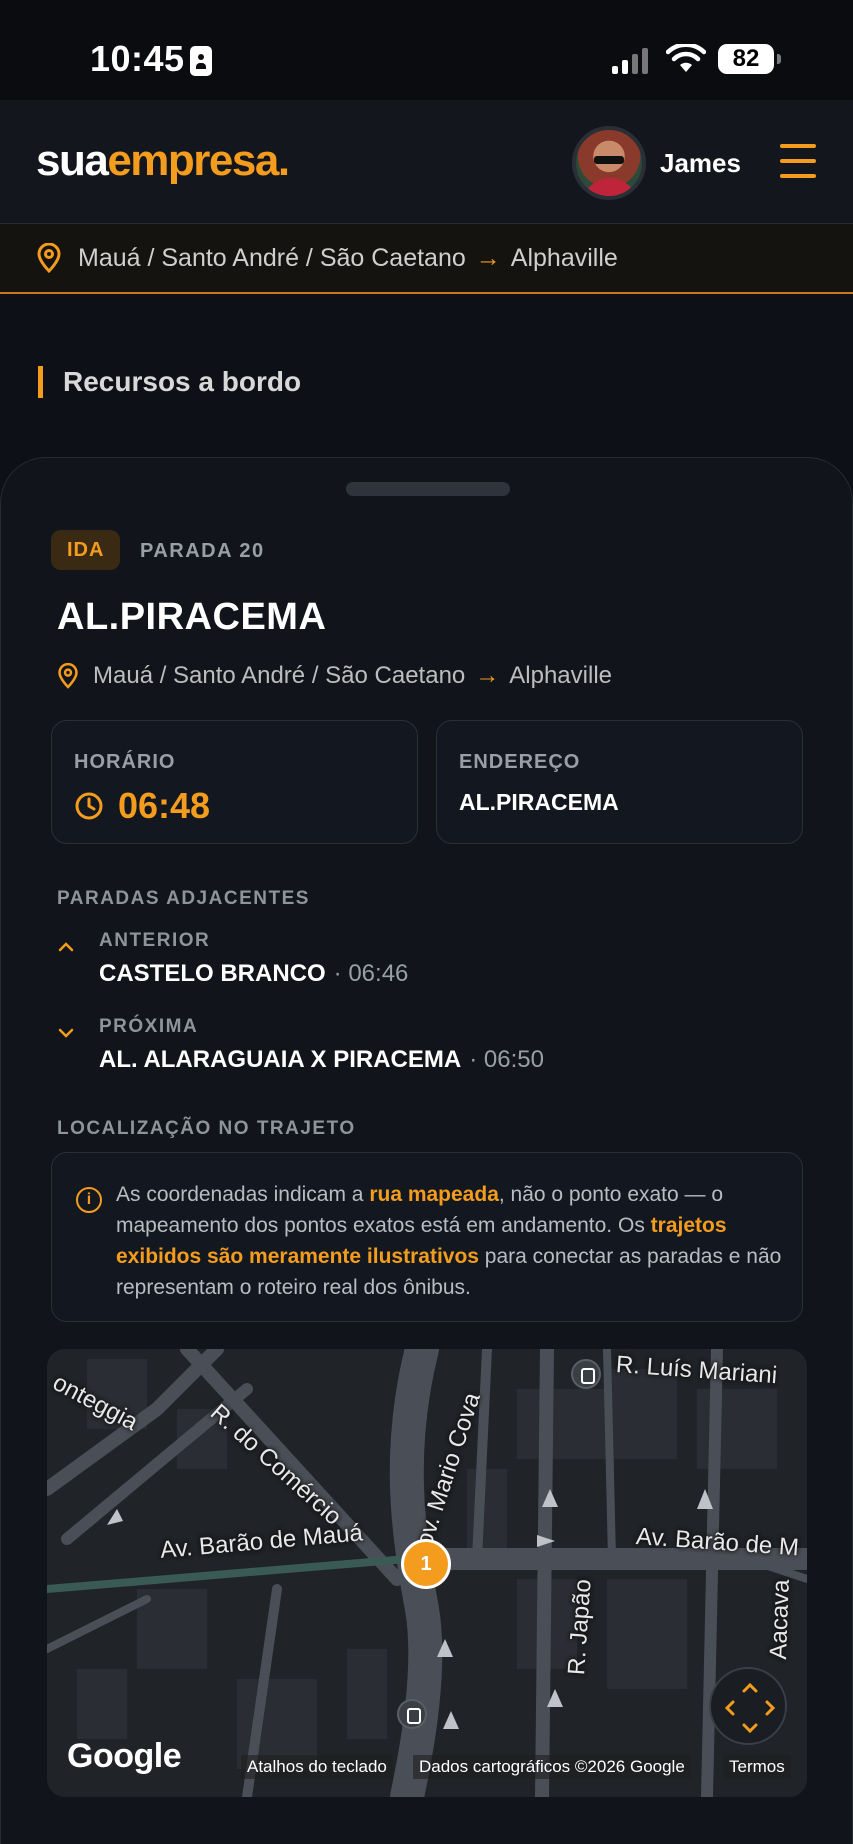 Image resolution: width=853 pixels, height=1844 pixels. What do you see at coordinates (212, 973) in the screenshot?
I see `previous-stop-name: CASTELO BRANCO` at bounding box center [212, 973].